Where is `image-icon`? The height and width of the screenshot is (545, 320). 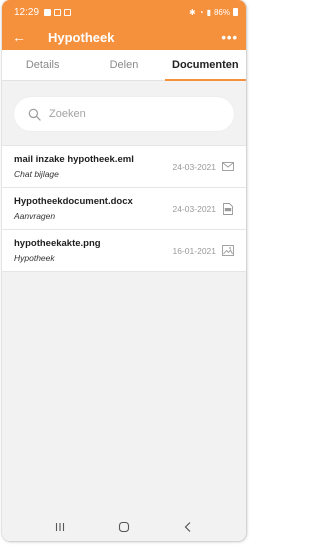 image-icon is located at coordinates (228, 250).